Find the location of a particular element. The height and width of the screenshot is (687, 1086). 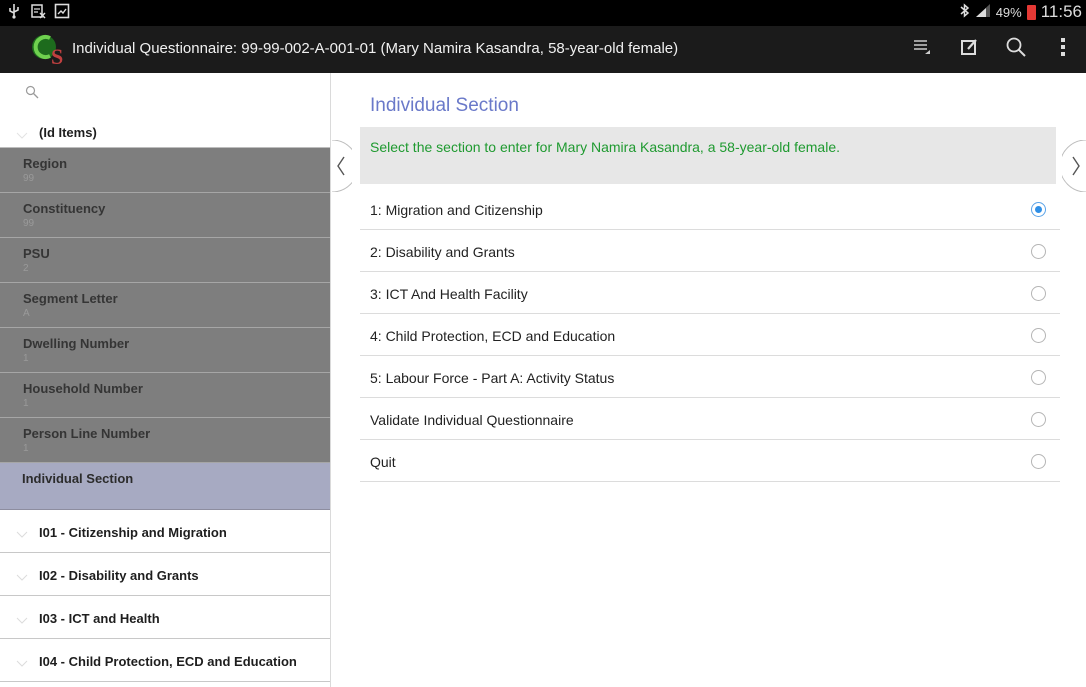

overflow-menu-button is located at coordinates (1062, 49).